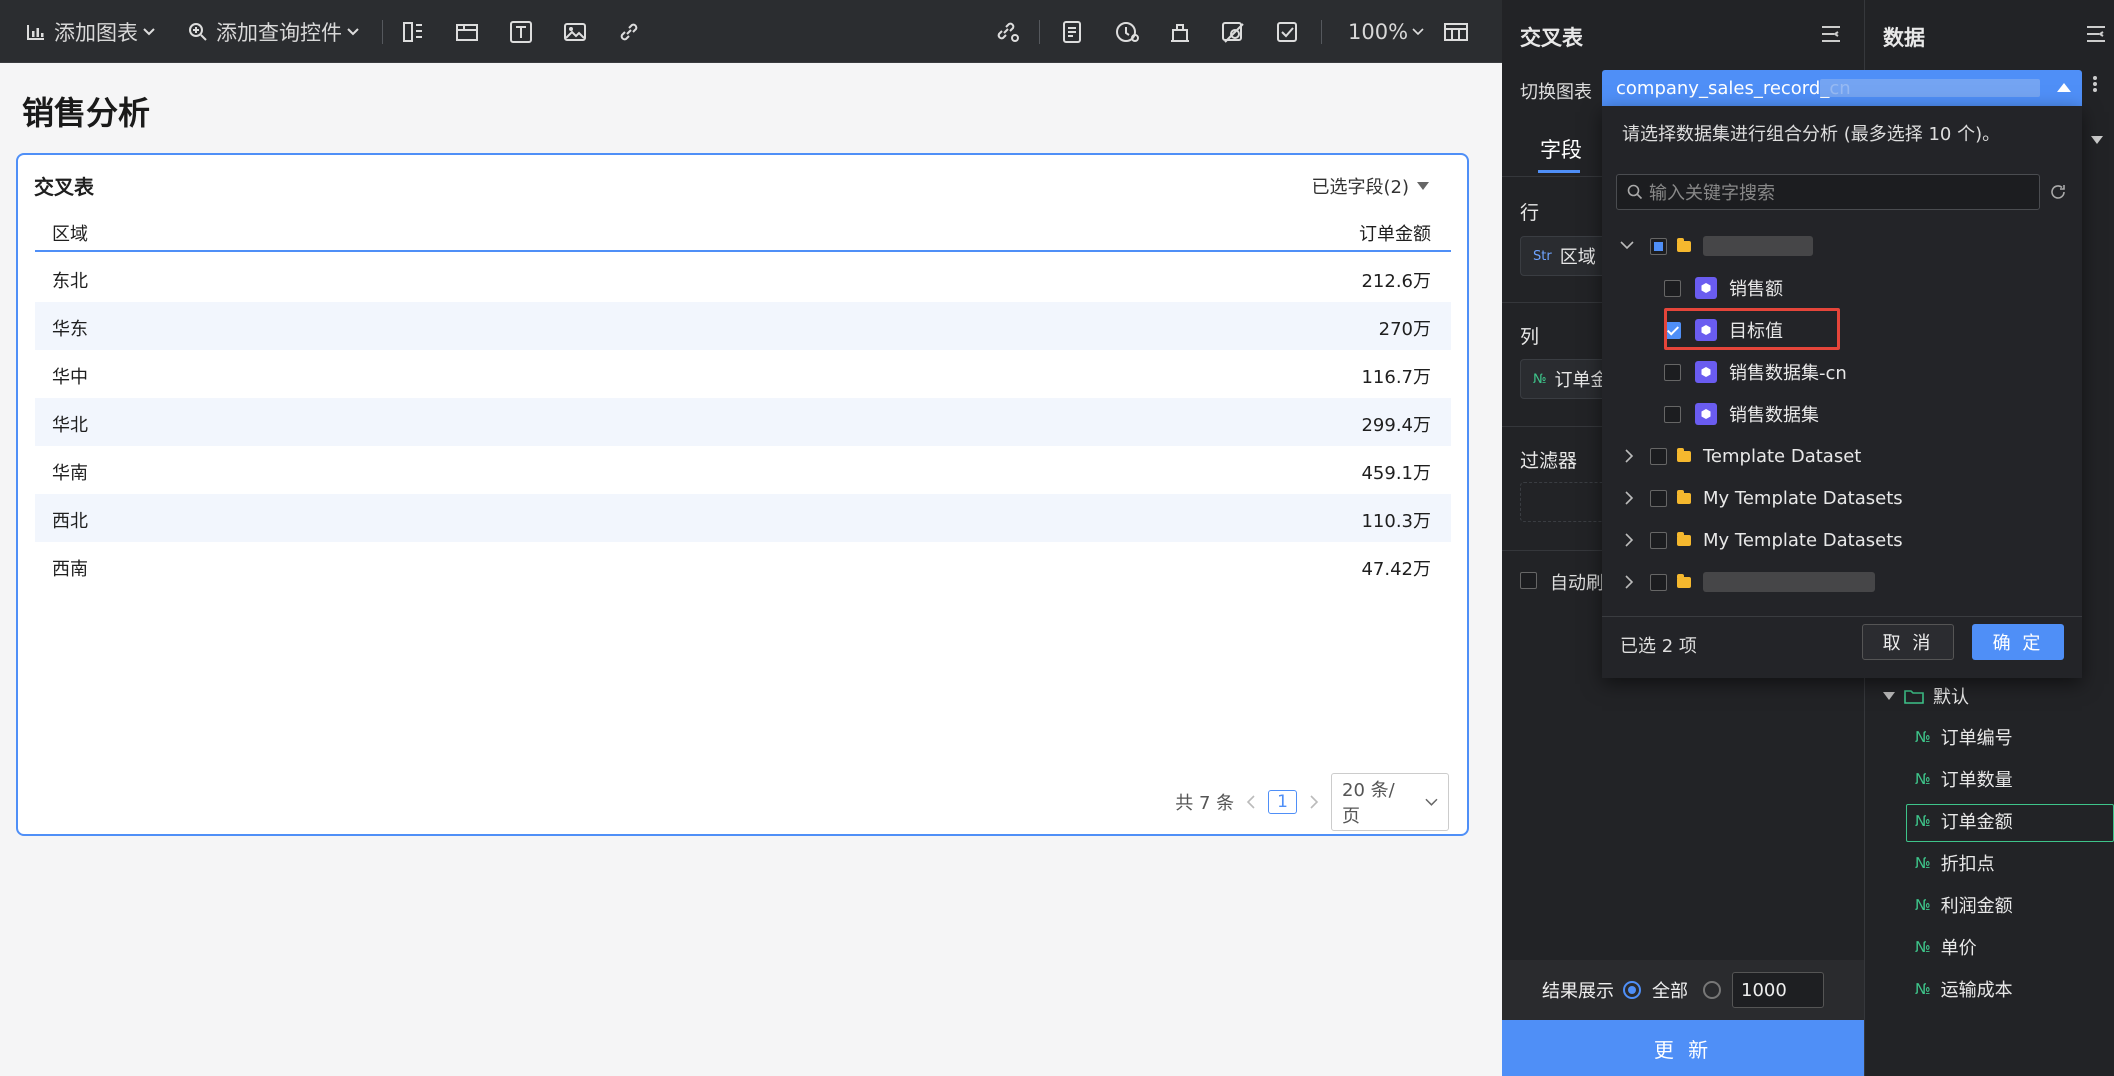  I want to click on add-query-control-label: 添加查询控件, so click(279, 33).